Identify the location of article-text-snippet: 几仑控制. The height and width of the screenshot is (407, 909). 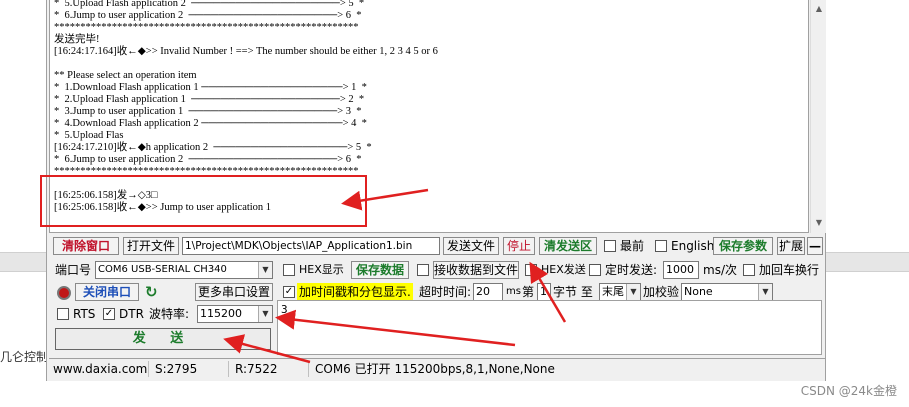
(24, 357).